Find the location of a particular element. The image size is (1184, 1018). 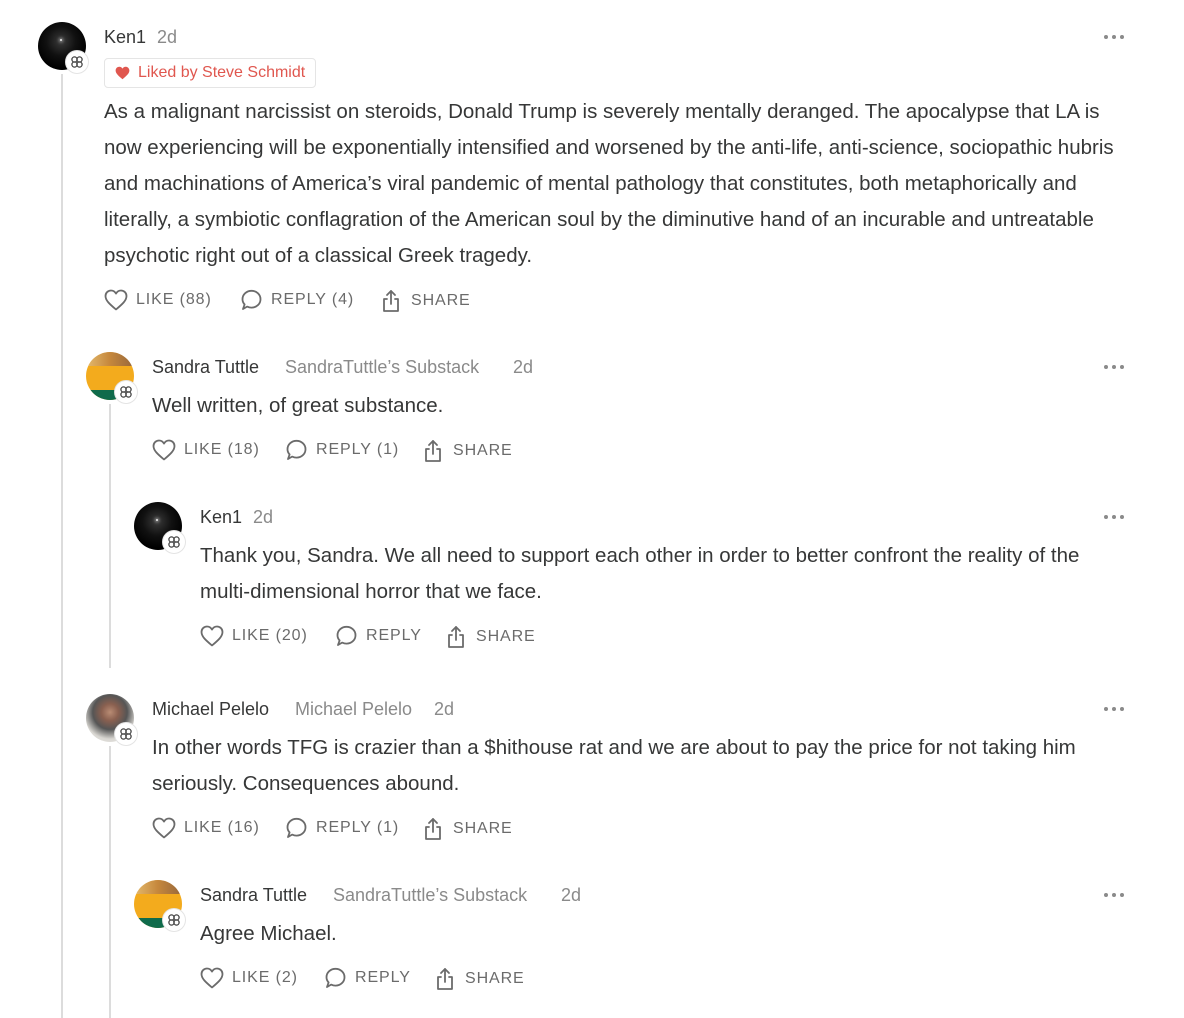

thread-line-sandra is located at coordinates (110, 536).